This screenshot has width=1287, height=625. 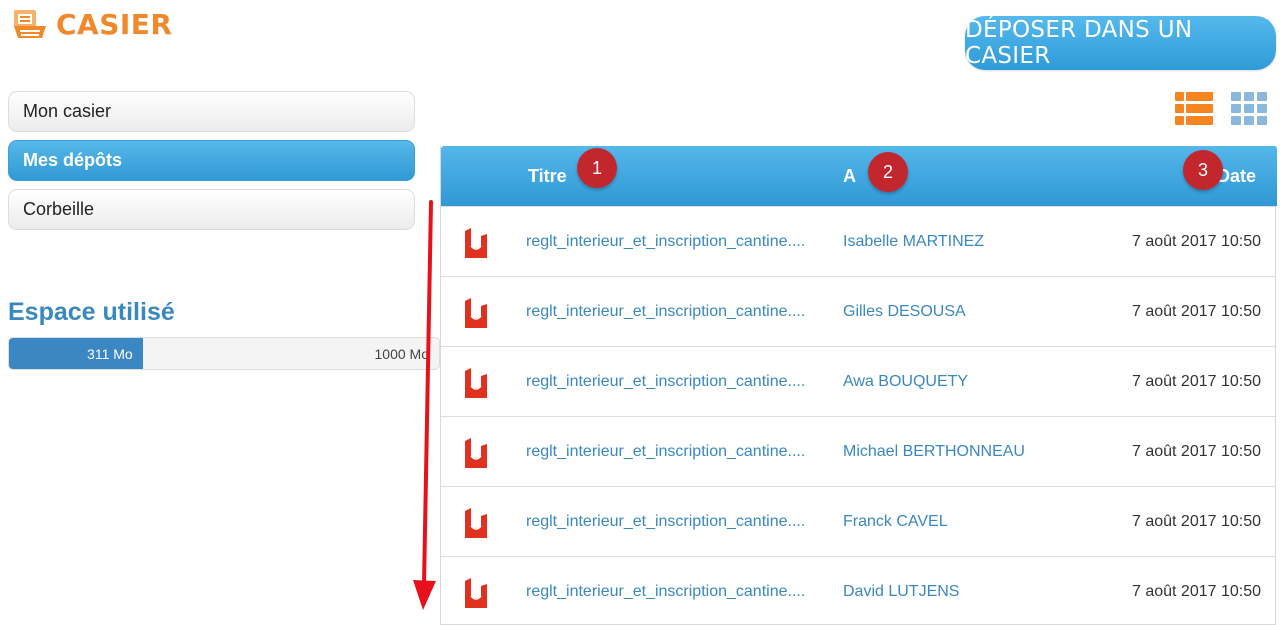 I want to click on scroll-down-arrow-annotation, so click(x=424, y=405).